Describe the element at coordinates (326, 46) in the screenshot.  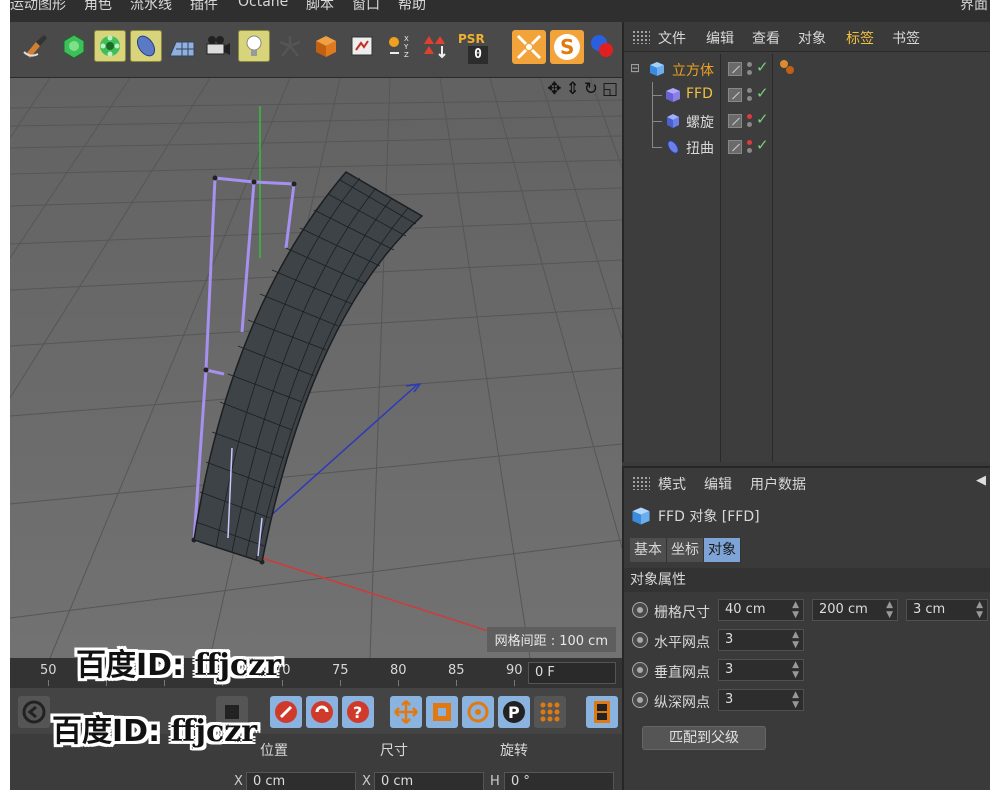
I see `cube-object-icon` at that location.